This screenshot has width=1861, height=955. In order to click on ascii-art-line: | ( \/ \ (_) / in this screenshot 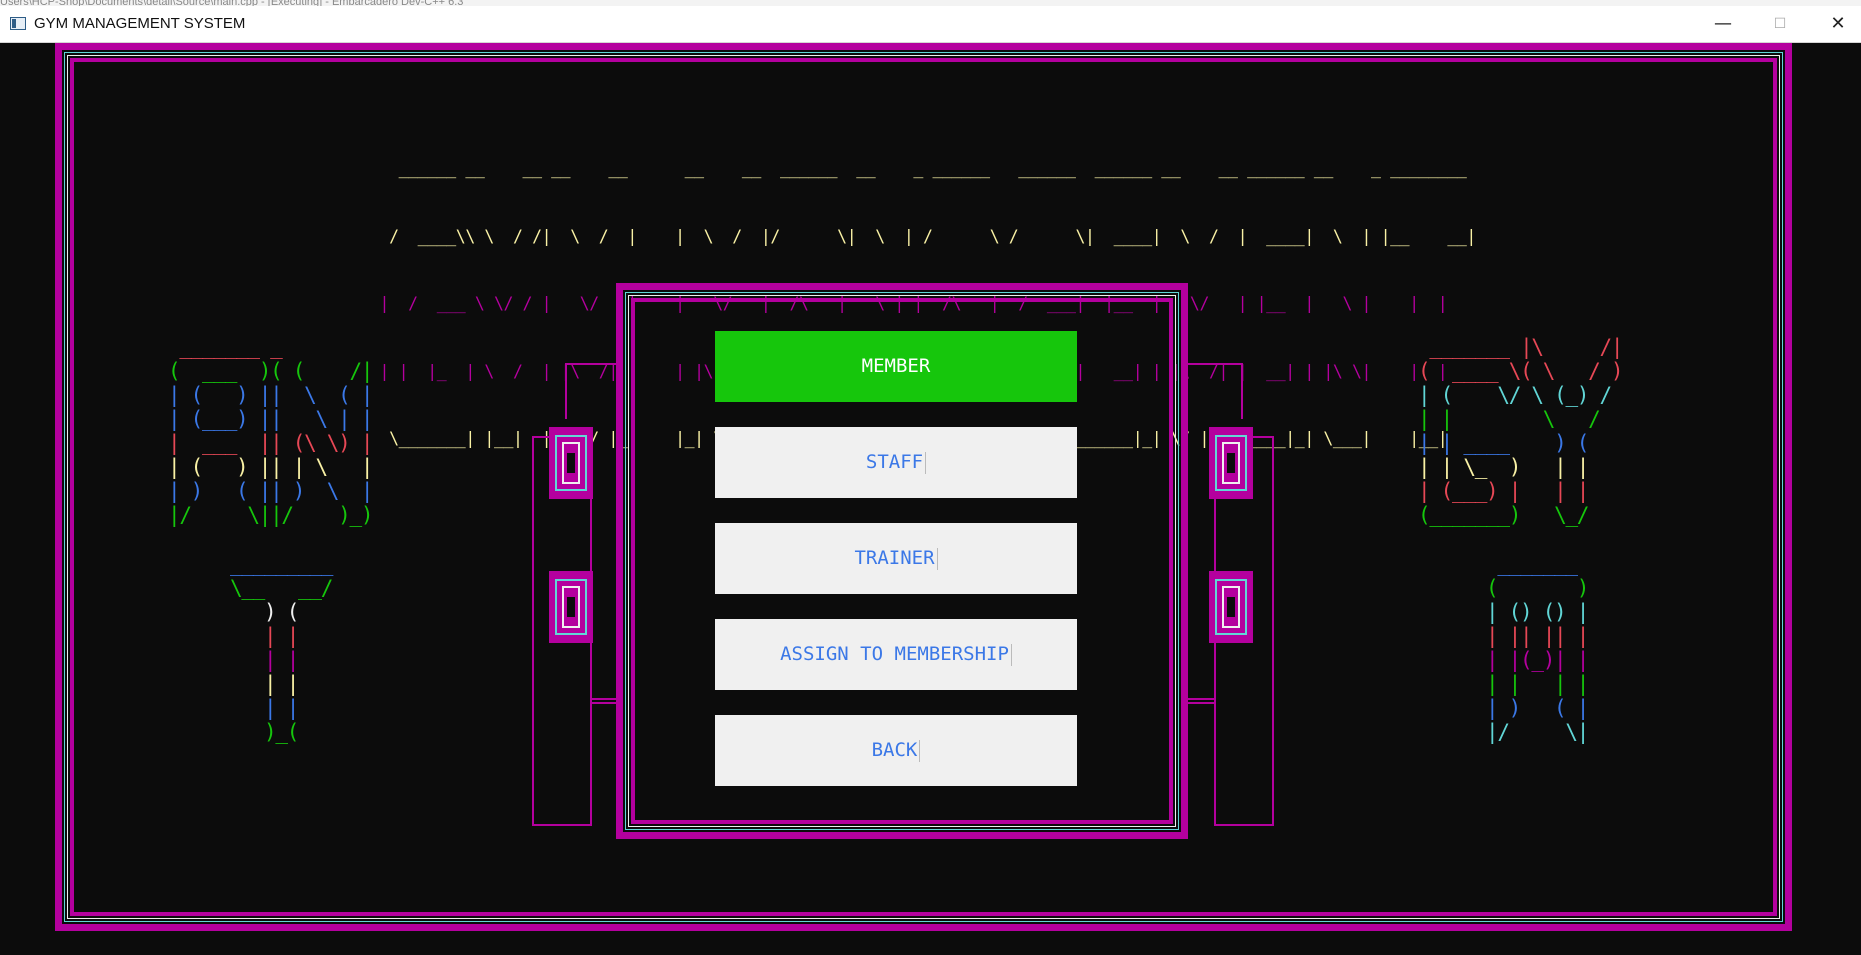, I will do `click(1515, 395)`.